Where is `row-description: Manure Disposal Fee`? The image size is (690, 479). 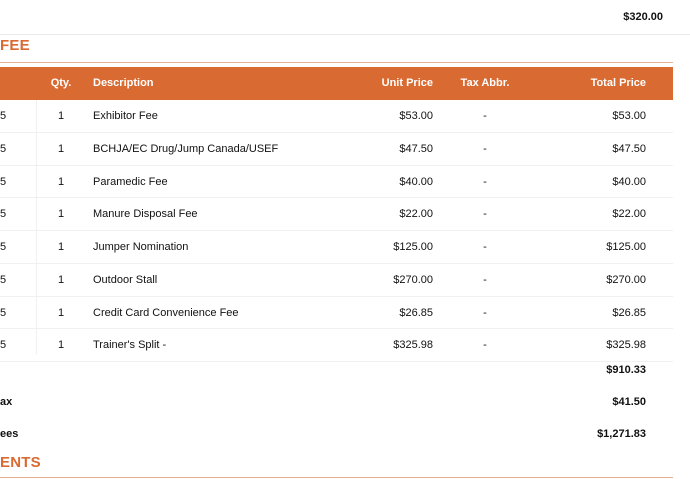
row-description: Manure Disposal Fee is located at coordinates (145, 214).